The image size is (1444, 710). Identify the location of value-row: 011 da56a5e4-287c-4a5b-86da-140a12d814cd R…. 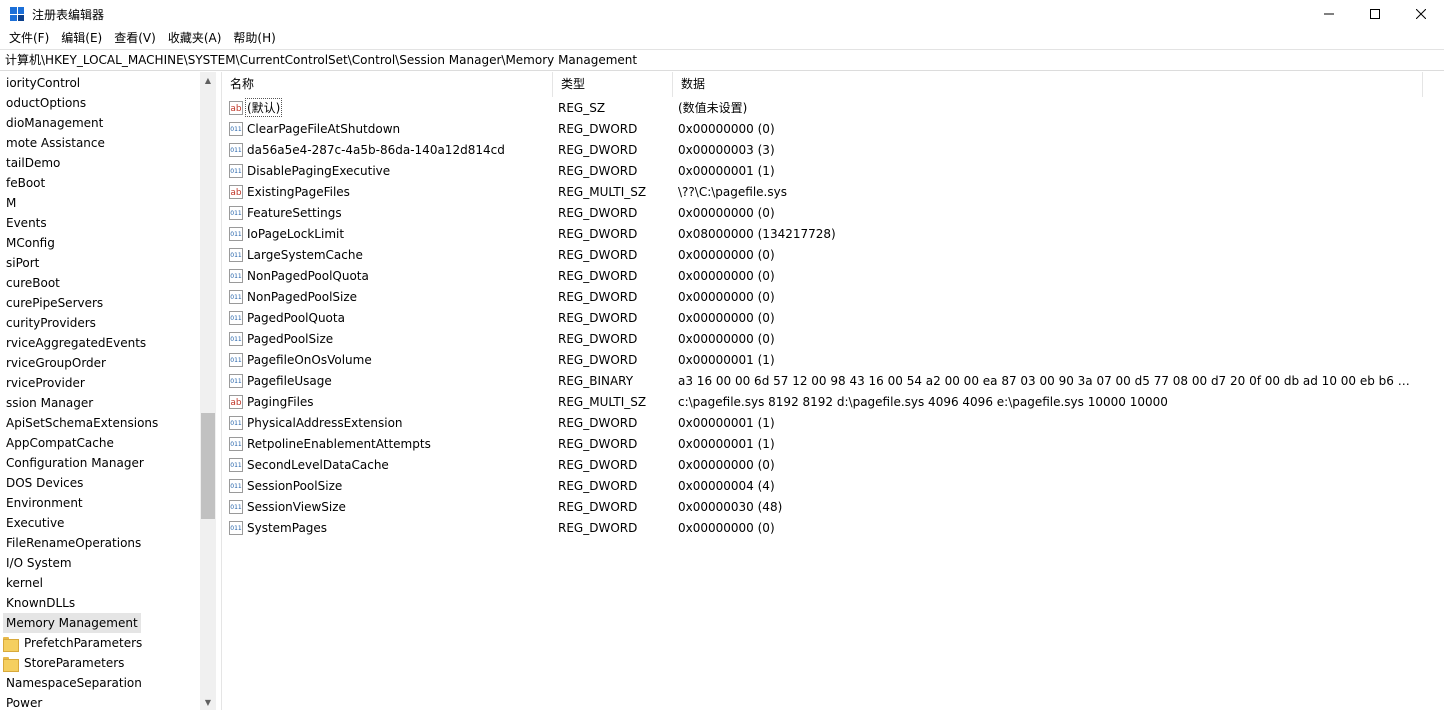
(833, 149).